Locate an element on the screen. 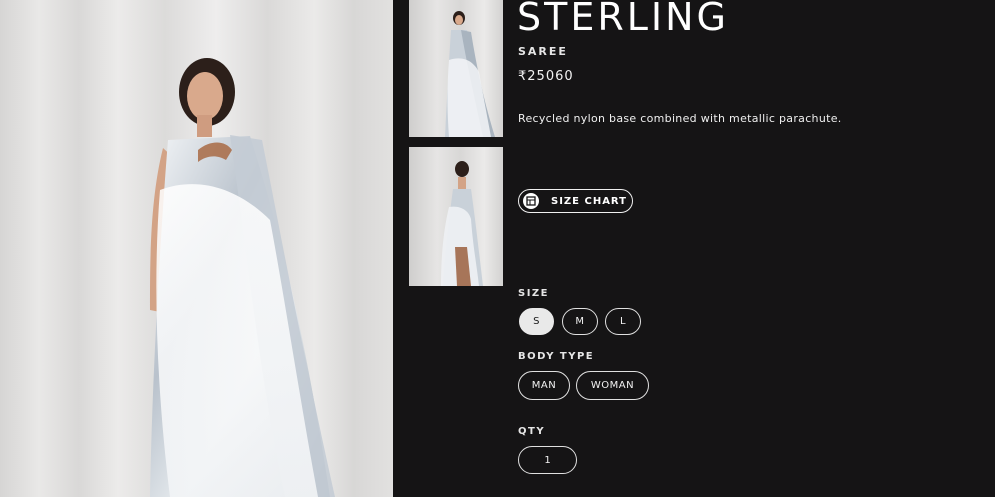 This screenshot has height=497, width=995. size-label: SIZE is located at coordinates (534, 293).